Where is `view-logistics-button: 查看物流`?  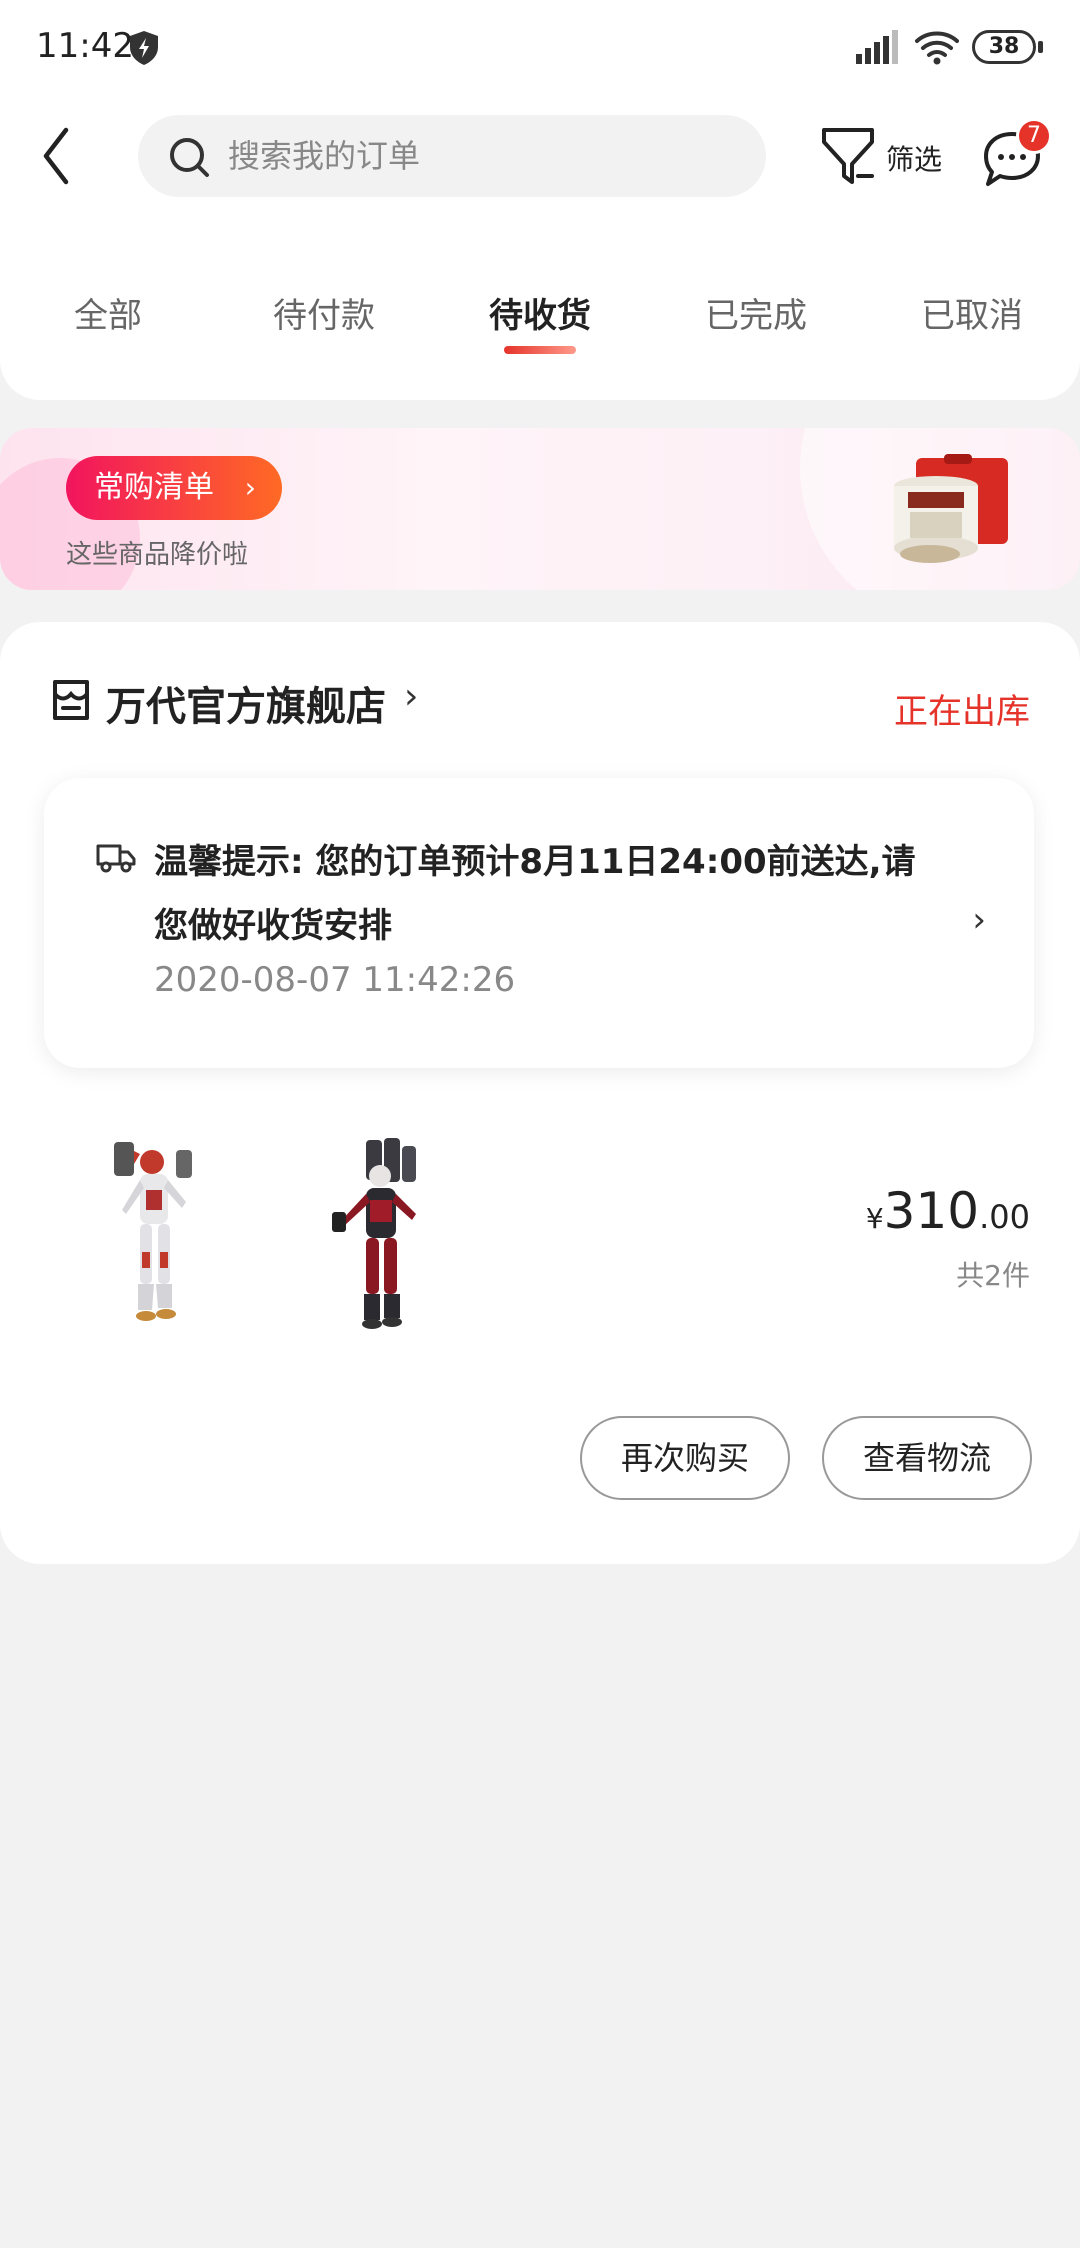
view-logistics-button: 查看物流 is located at coordinates (927, 1458).